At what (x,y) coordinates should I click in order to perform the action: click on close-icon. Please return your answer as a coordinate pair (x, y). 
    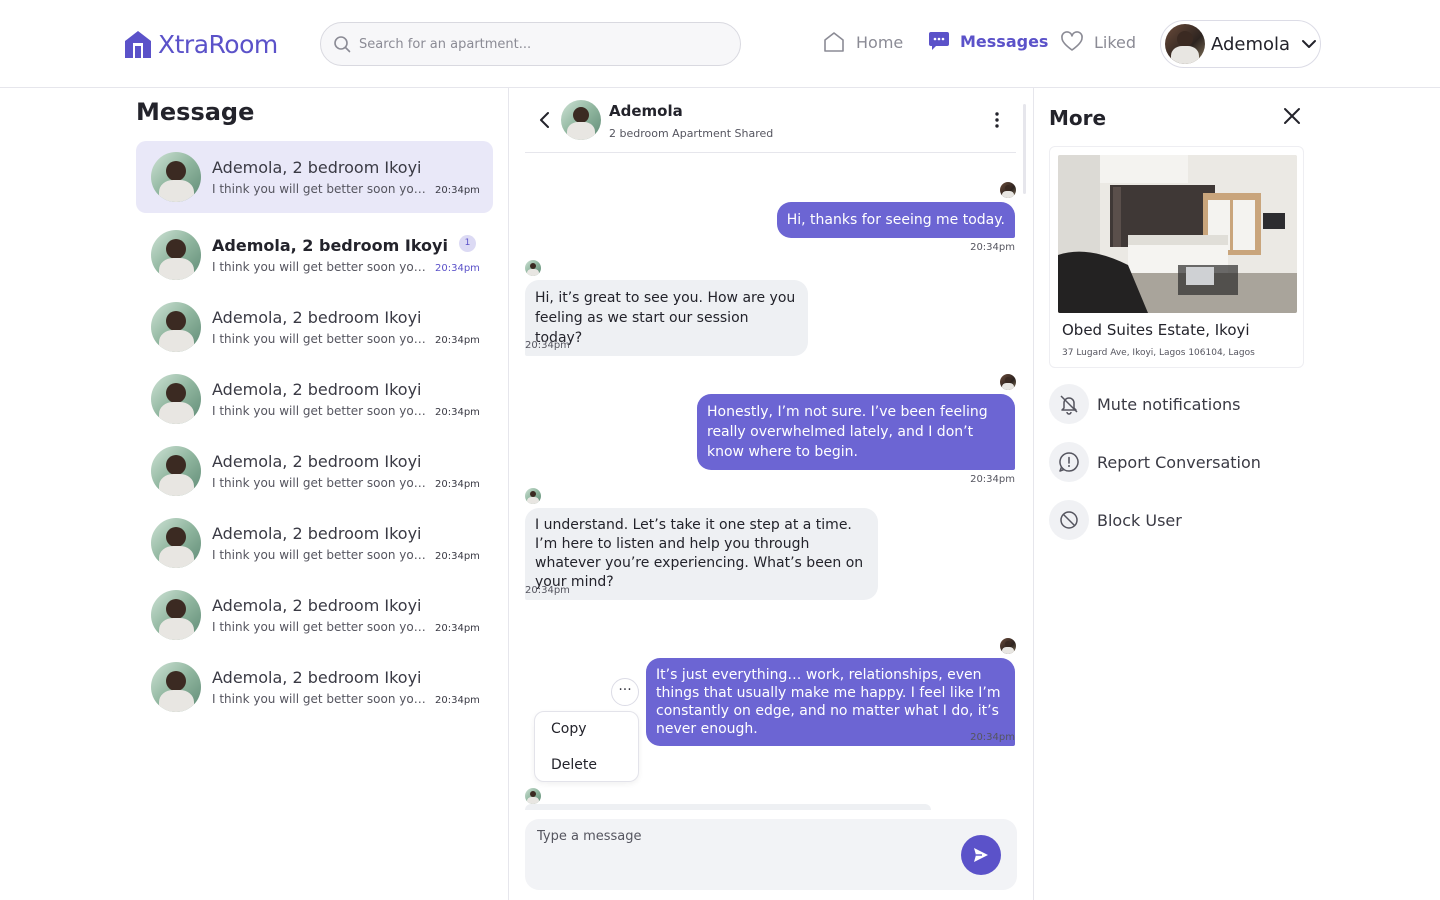
    Looking at the image, I should click on (1292, 116).